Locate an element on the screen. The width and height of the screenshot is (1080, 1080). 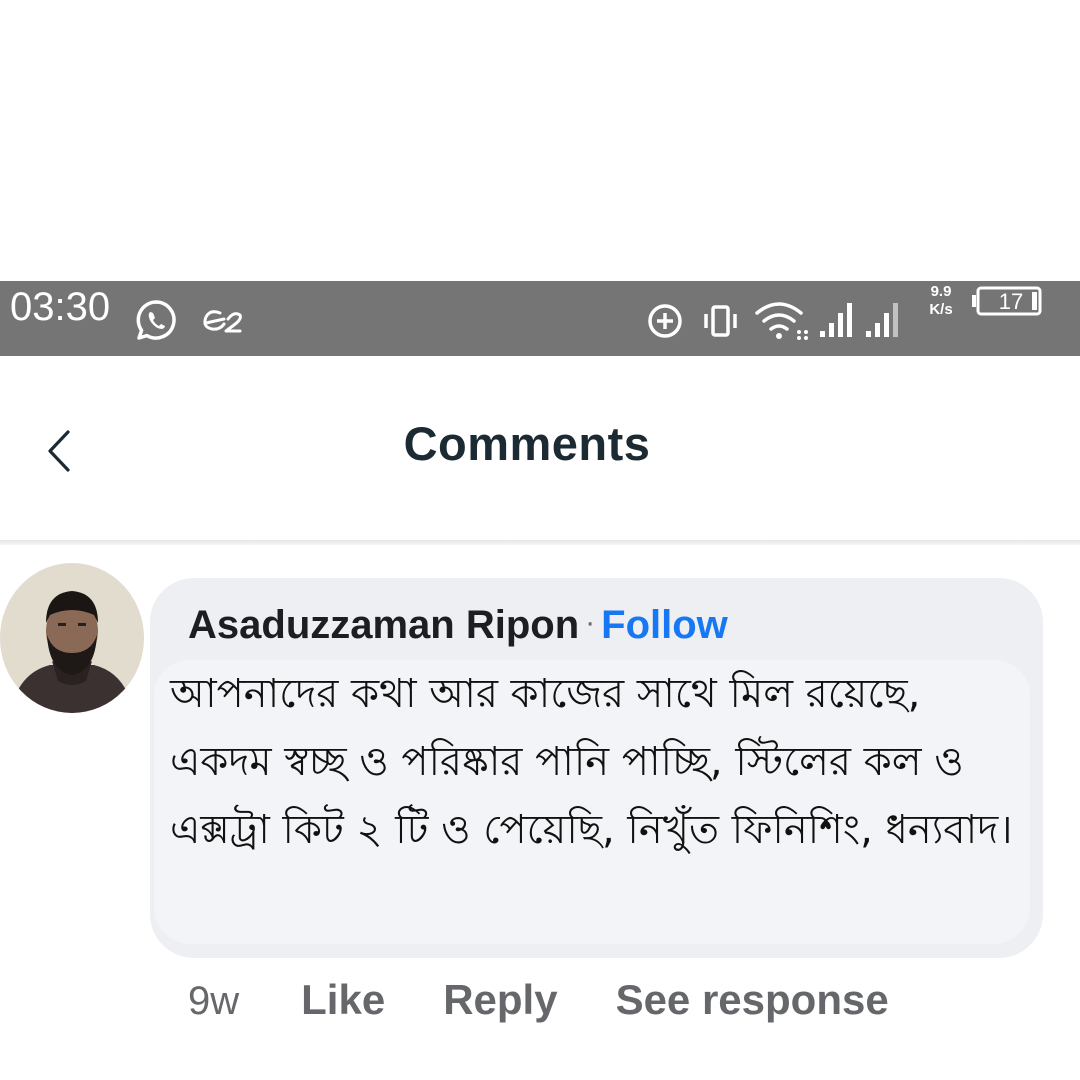
network-speed-value: 9.9 is located at coordinates (941, 291).